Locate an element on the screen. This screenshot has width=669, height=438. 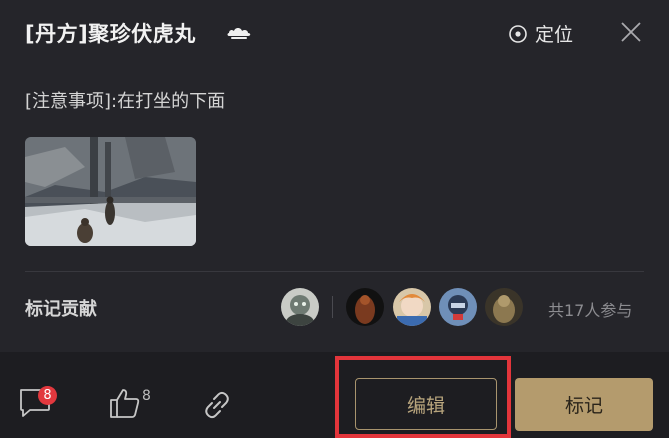
page-title: [丹方]聚珍伏虎丸 is located at coordinates (110, 34).